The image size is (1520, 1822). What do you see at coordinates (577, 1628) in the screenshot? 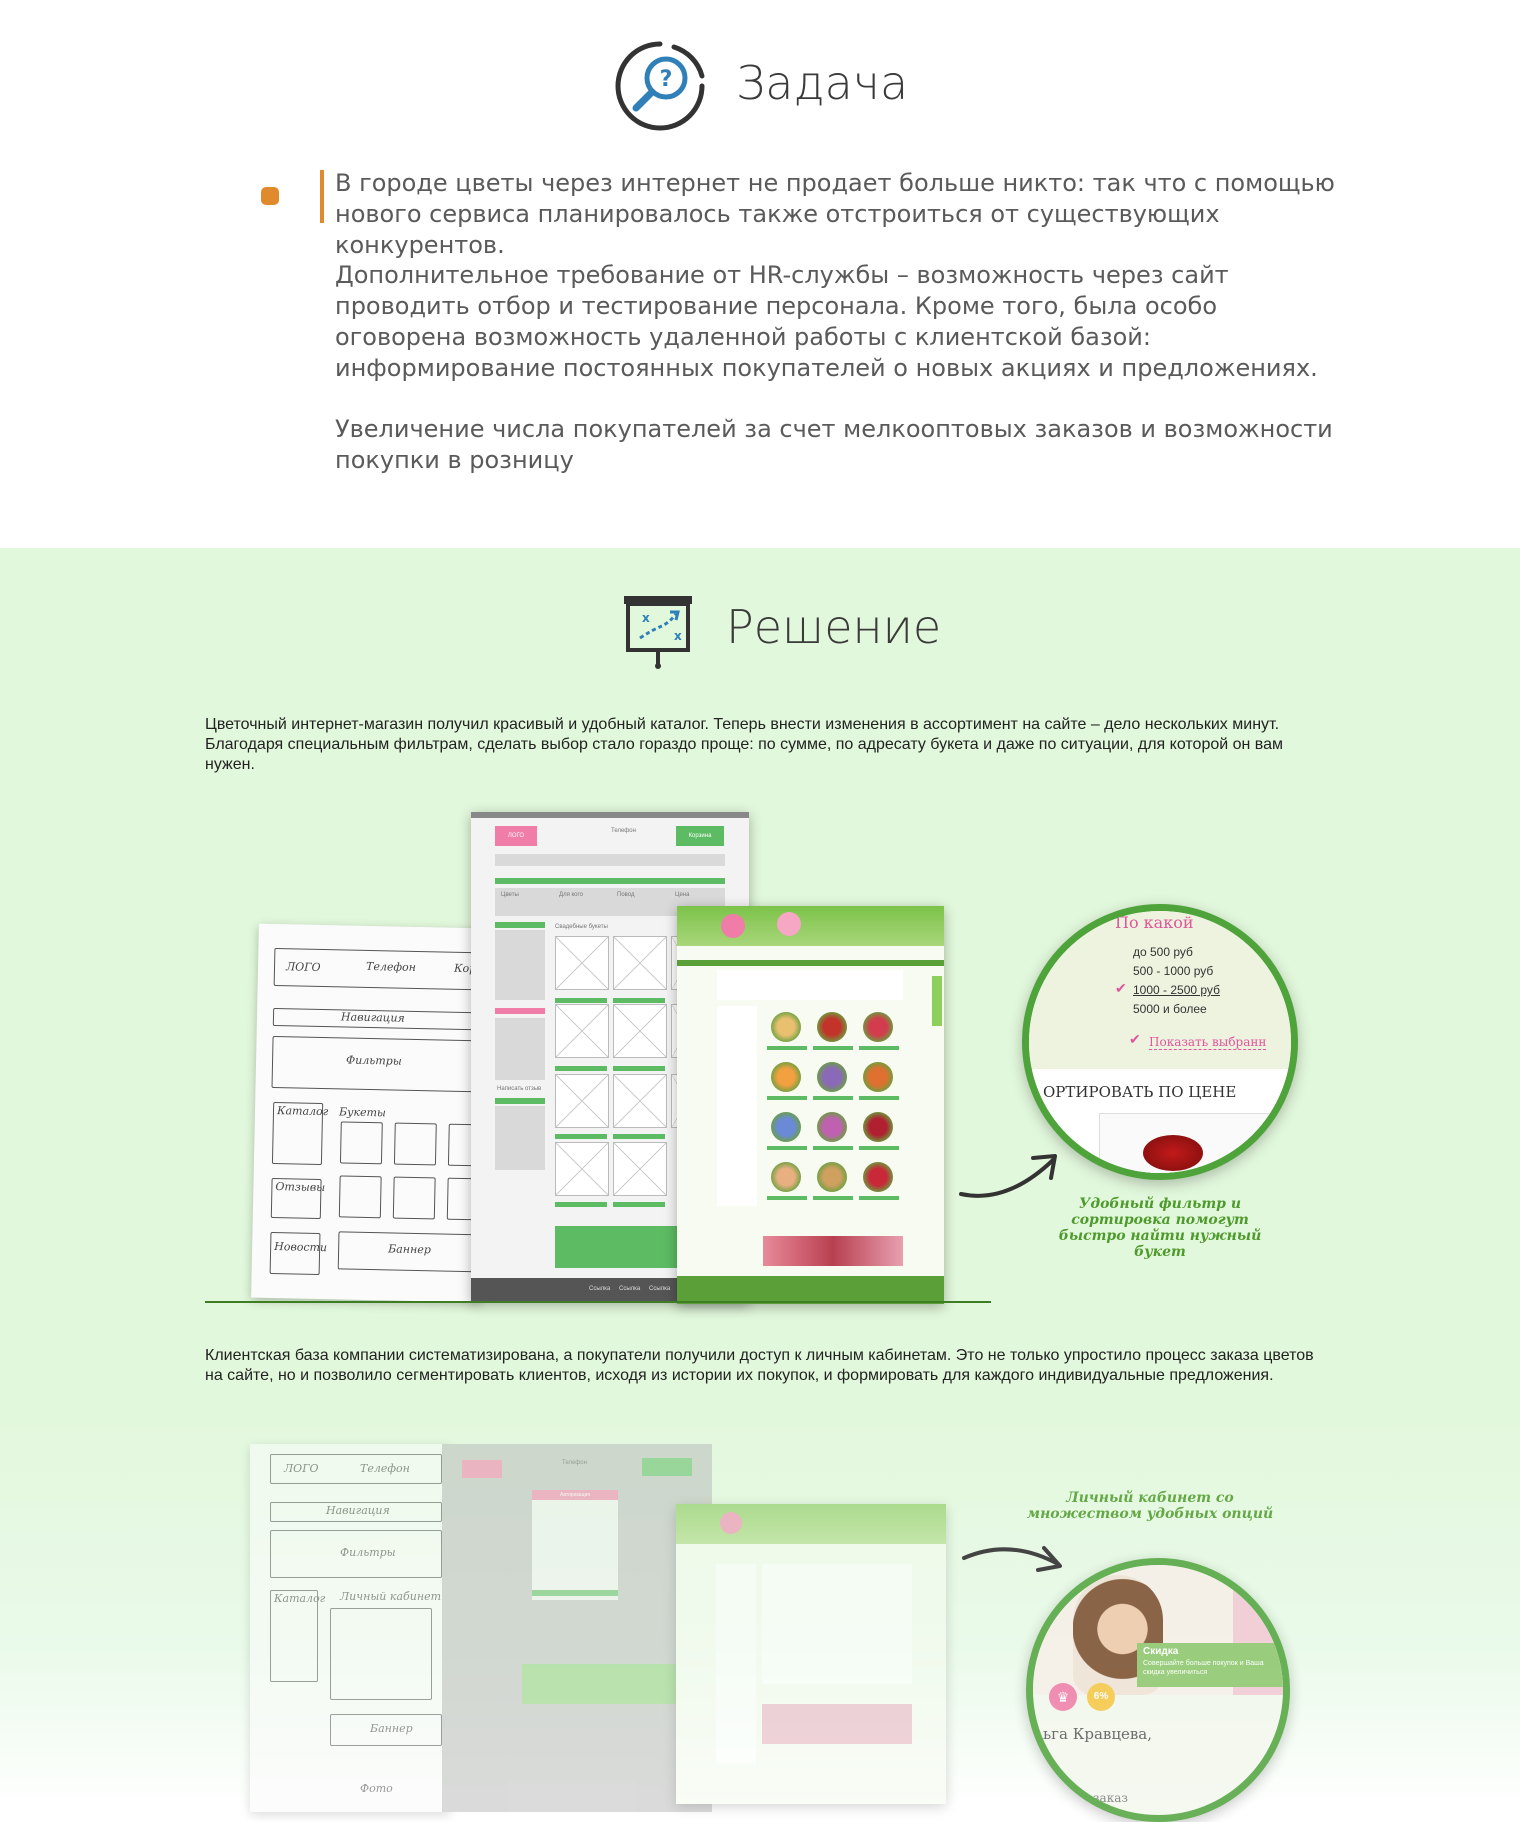
I see `wireframe-page-2: Телефон Авторизация` at bounding box center [577, 1628].